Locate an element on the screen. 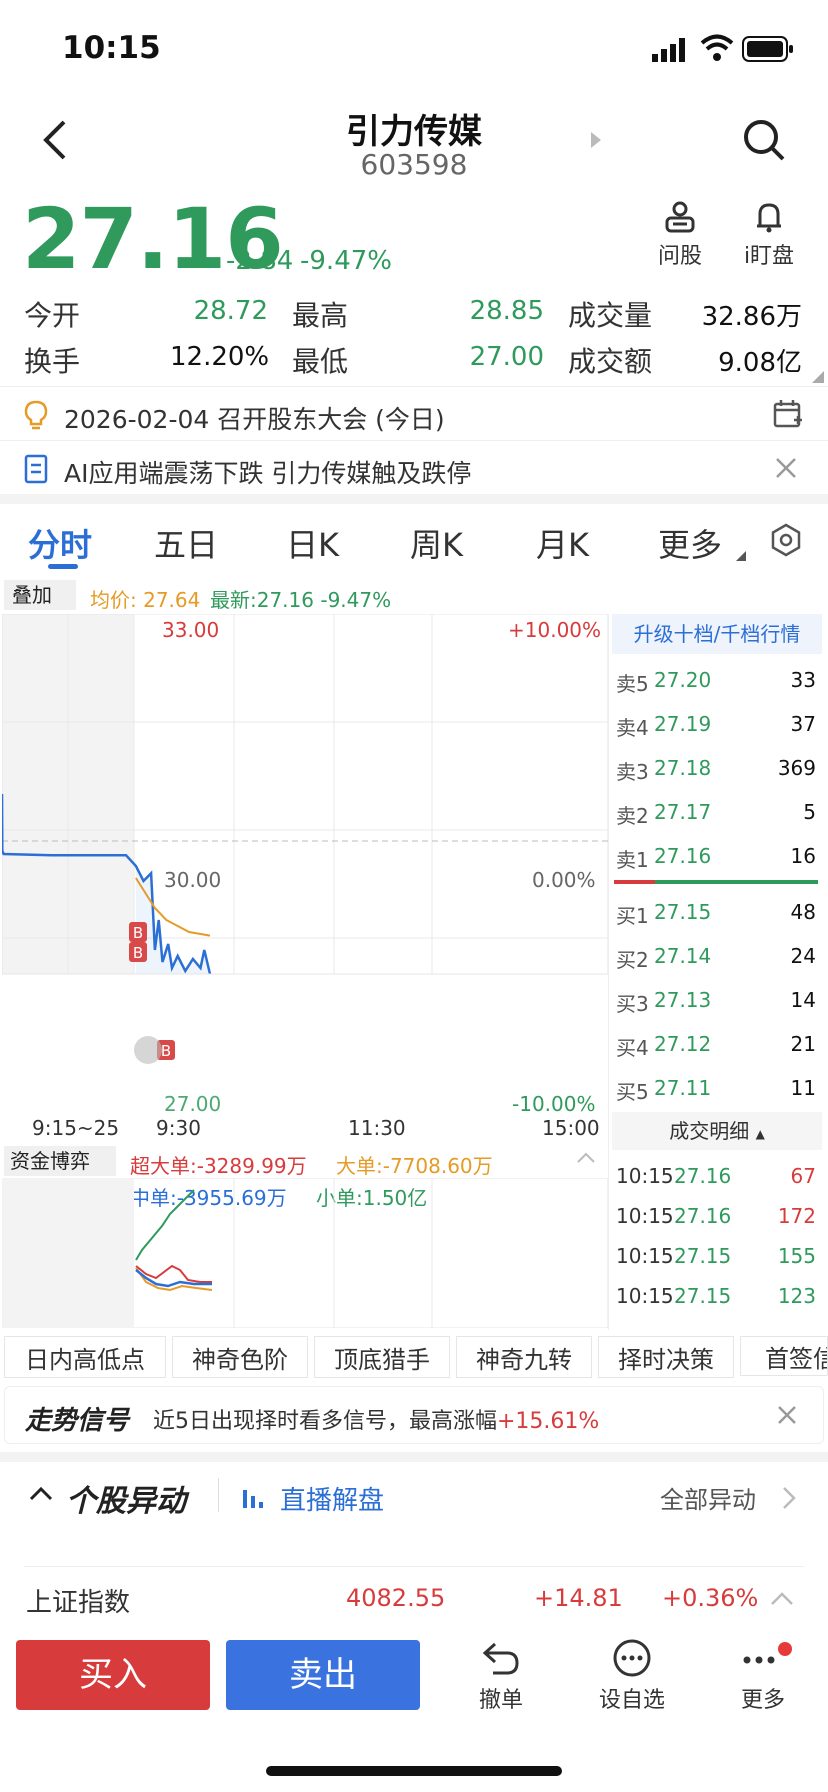 This screenshot has height=1792, width=828. add-watchlist-label: 设自选 is located at coordinates (631, 1700).